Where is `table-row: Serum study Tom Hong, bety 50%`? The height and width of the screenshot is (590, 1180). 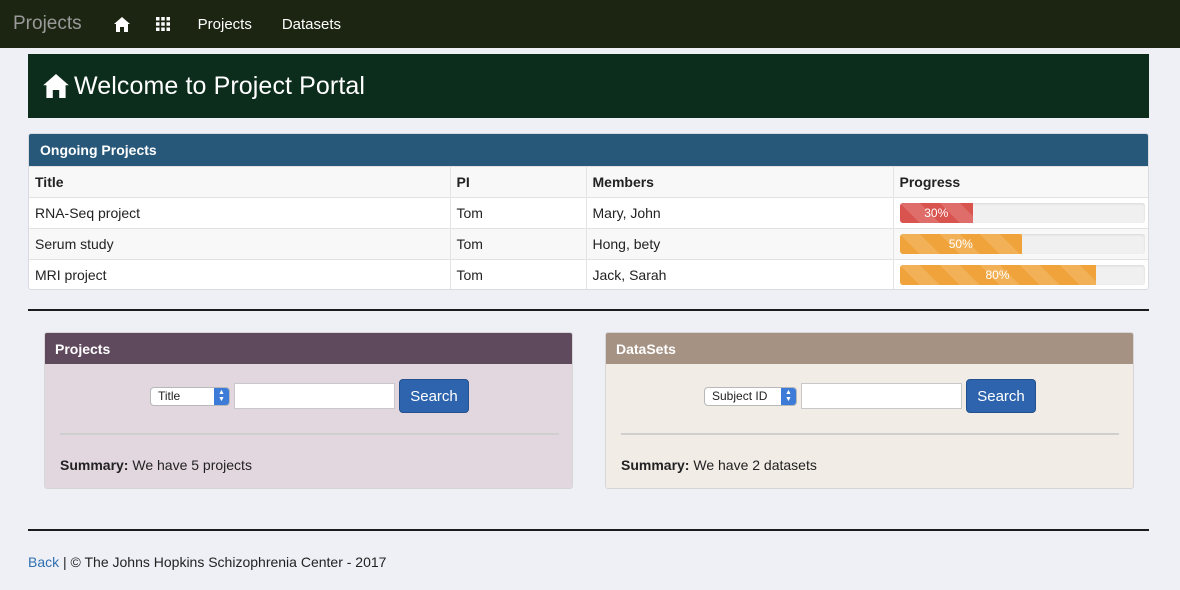
table-row: Serum study Tom Hong, bety 50% is located at coordinates (588, 244).